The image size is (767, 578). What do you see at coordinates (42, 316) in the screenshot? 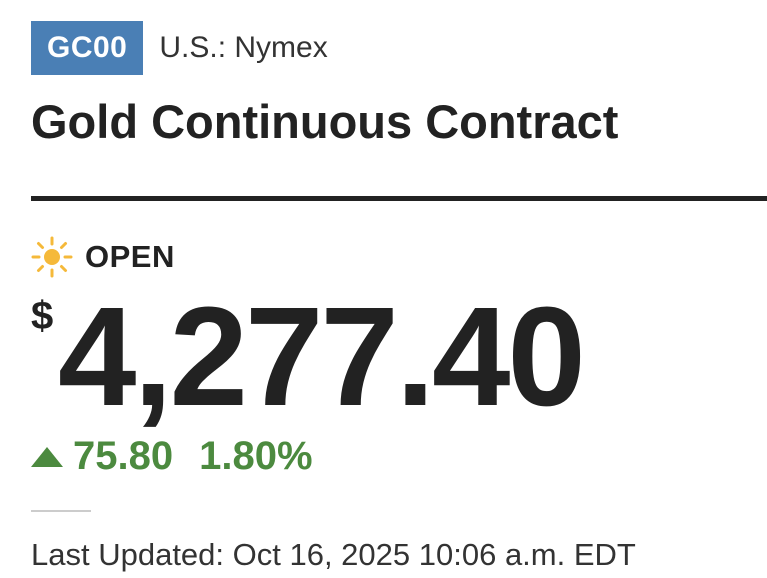
I see `currency-symbol: $` at bounding box center [42, 316].